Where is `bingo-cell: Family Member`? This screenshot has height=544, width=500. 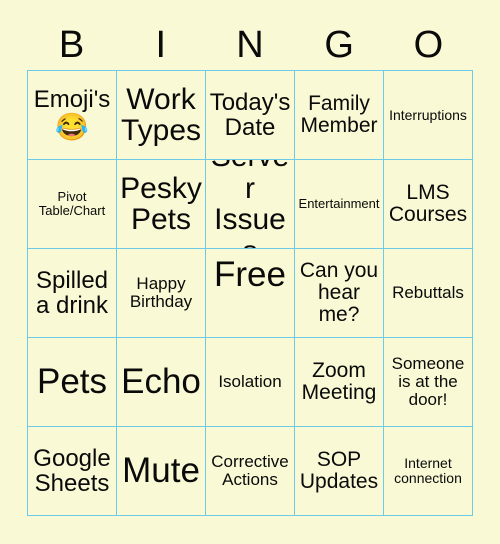 bingo-cell: Family Member is located at coordinates (339, 115).